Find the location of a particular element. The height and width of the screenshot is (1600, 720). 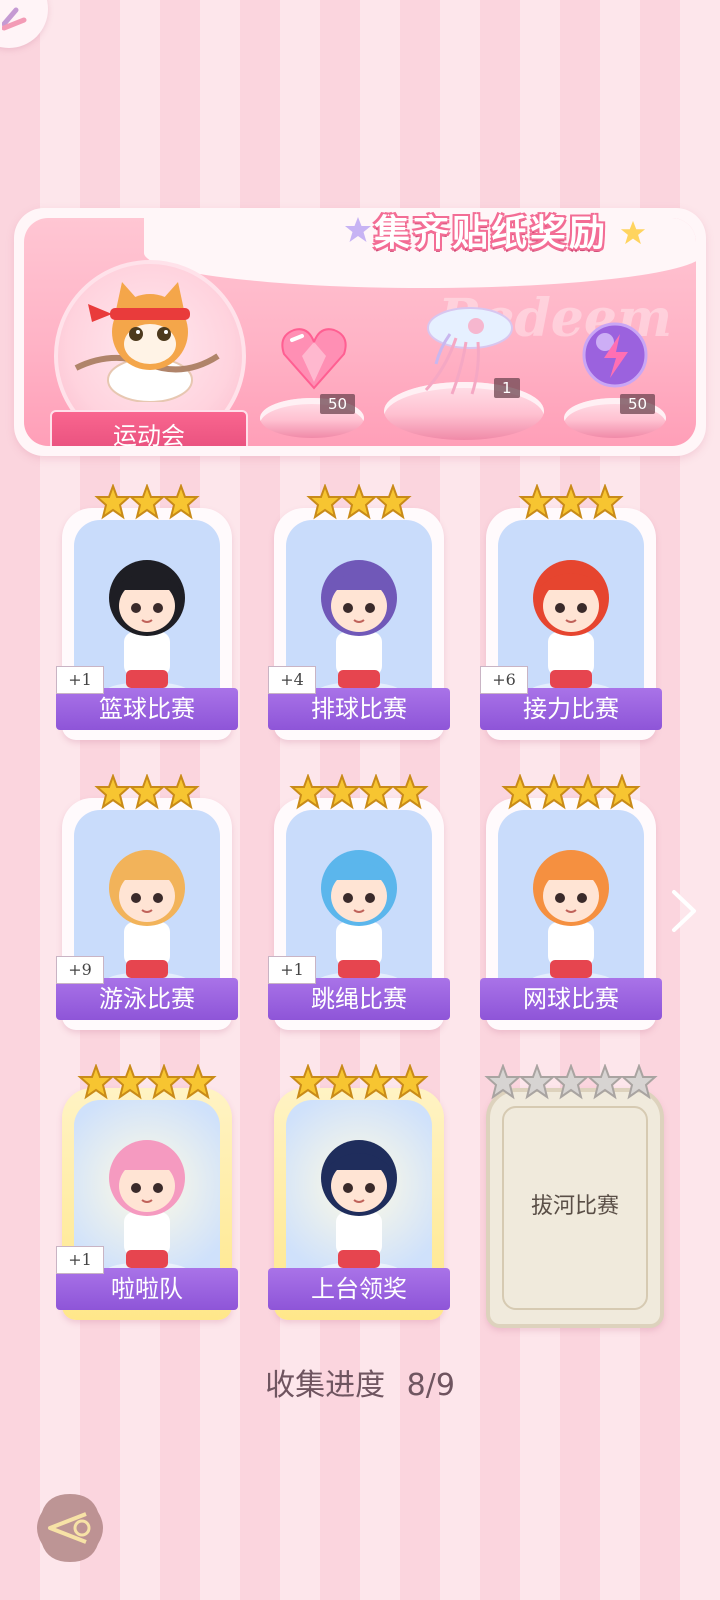

event-name-ribbon: 运动会 is located at coordinates (149, 428).